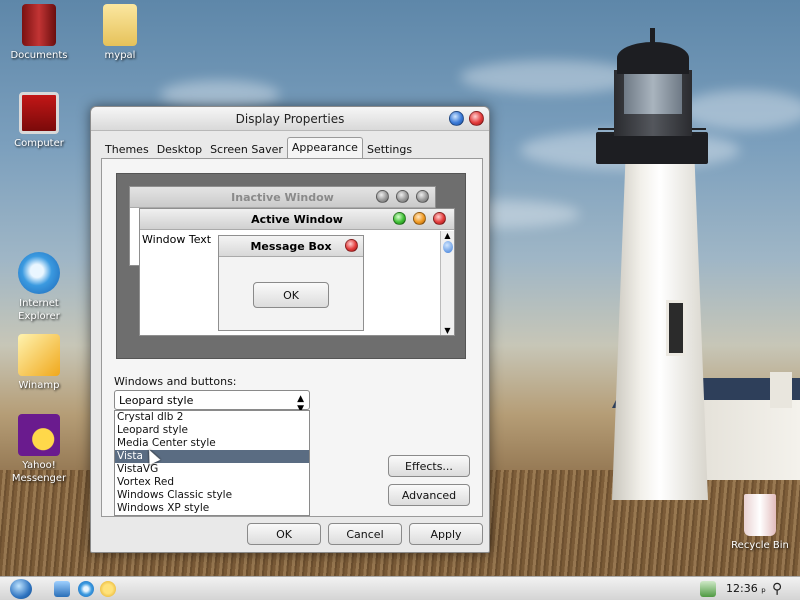 The width and height of the screenshot is (800, 600). I want to click on start-button, so click(21, 589).